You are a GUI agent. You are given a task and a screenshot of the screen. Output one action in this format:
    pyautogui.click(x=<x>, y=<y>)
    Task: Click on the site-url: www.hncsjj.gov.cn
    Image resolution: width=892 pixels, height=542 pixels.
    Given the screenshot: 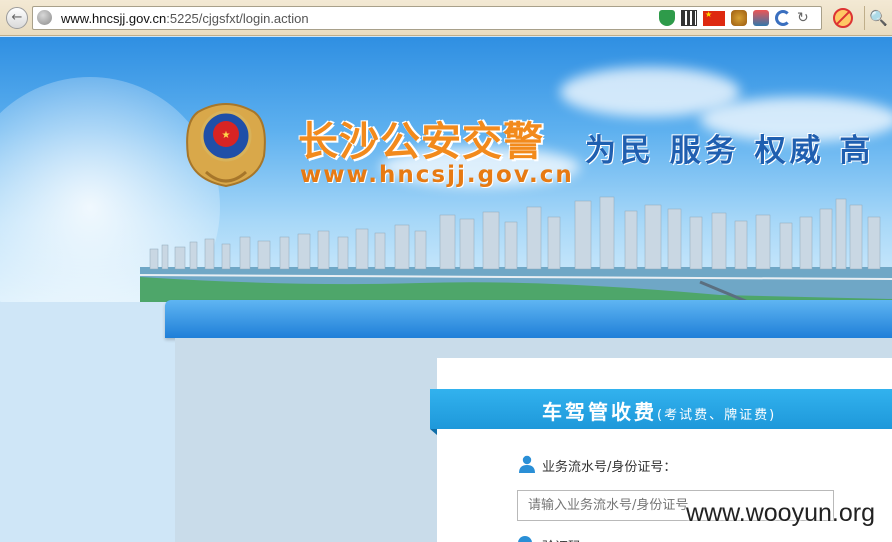 What is the action you would take?
    pyautogui.click(x=437, y=175)
    